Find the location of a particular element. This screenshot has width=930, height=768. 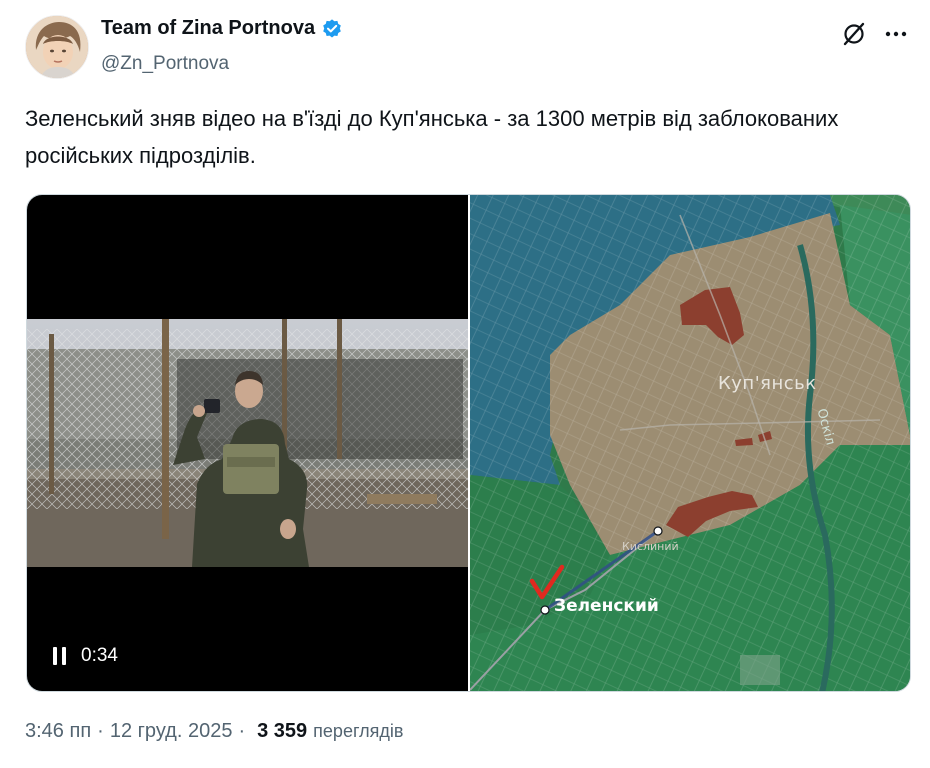

tweet-time: 3:46 пп is located at coordinates (58, 731).